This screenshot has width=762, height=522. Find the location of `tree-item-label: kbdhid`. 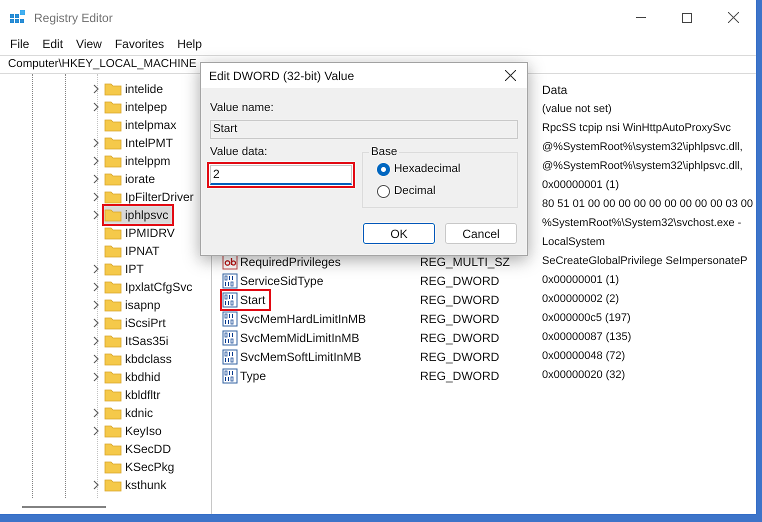

tree-item-label: kbdhid is located at coordinates (142, 377).